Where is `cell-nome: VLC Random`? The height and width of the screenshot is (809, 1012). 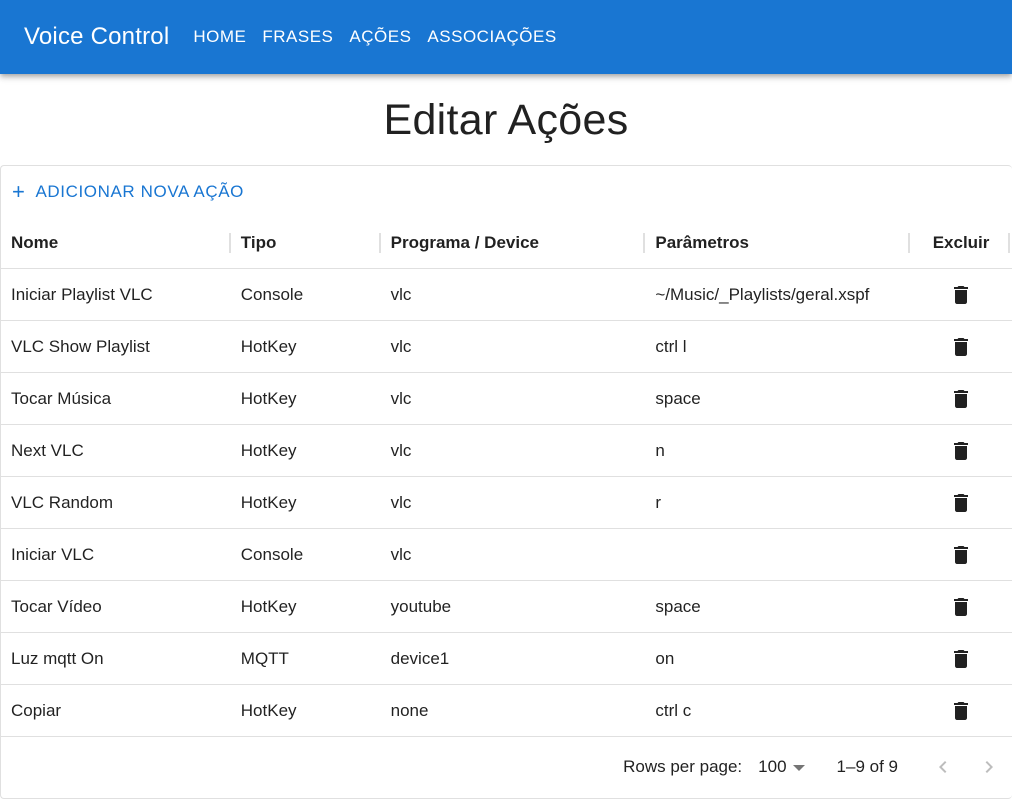
cell-nome: VLC Random is located at coordinates (116, 502).